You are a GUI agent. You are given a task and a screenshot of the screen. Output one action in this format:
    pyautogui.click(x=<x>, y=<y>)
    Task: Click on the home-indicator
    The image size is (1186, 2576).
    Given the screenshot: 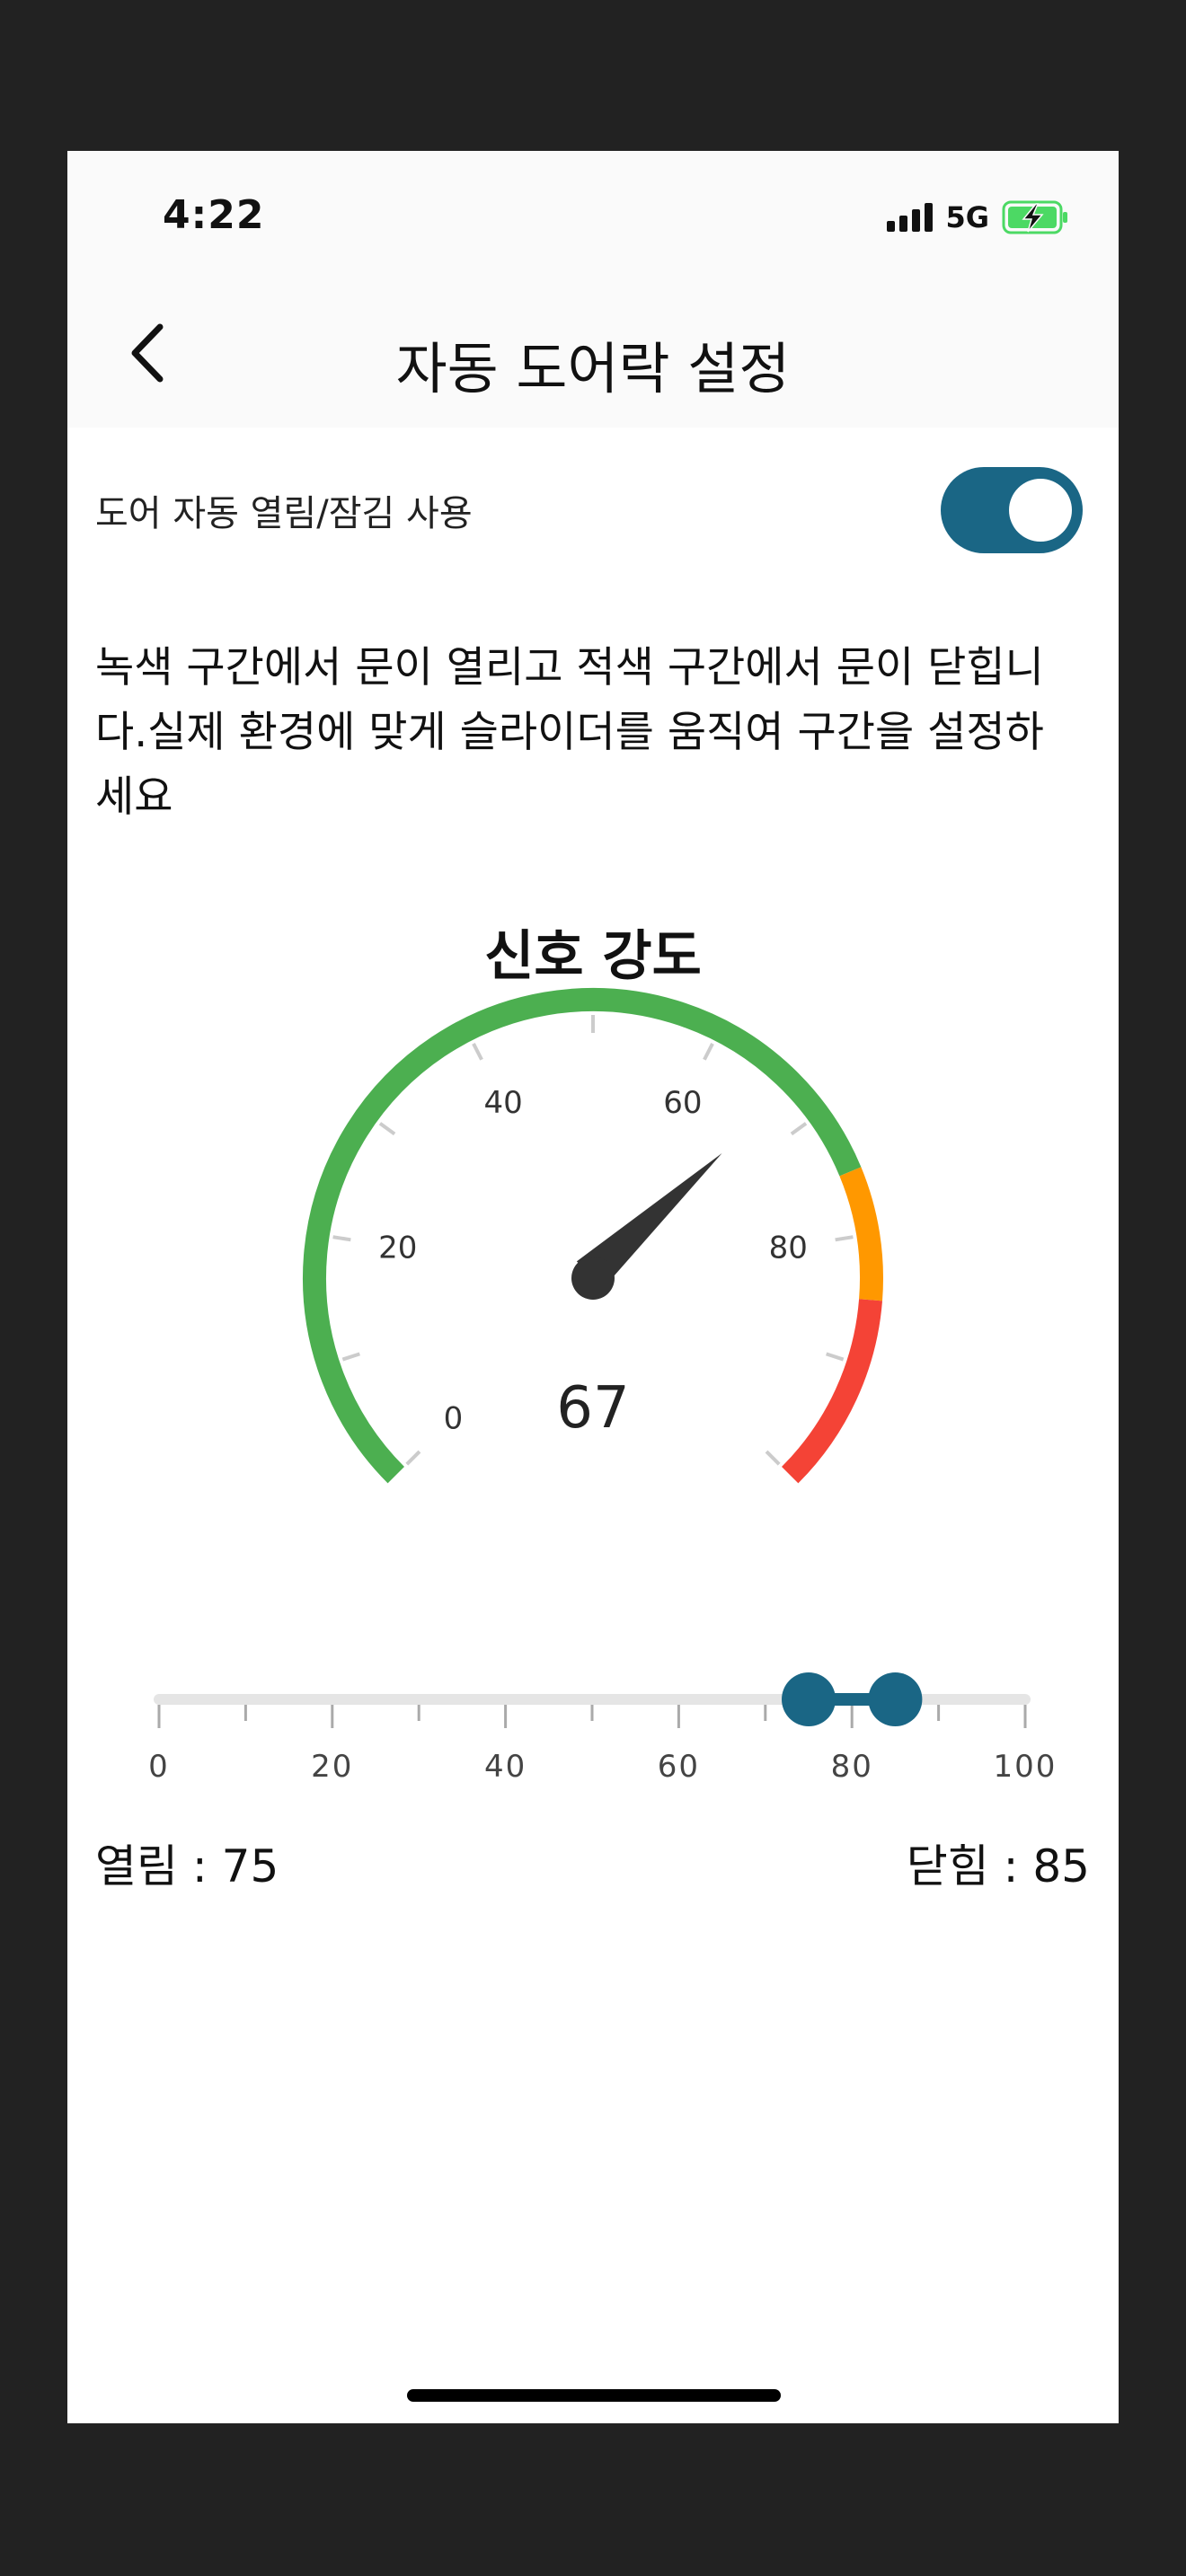 What is the action you would take?
    pyautogui.click(x=594, y=2395)
    